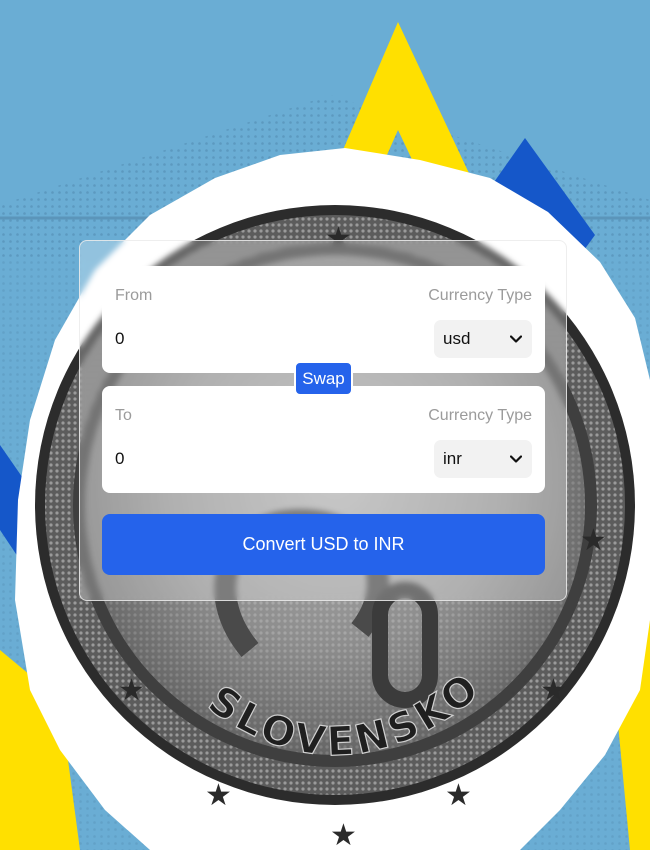 This screenshot has height=850, width=650. I want to click on to-currency-value: inr, so click(452, 458).